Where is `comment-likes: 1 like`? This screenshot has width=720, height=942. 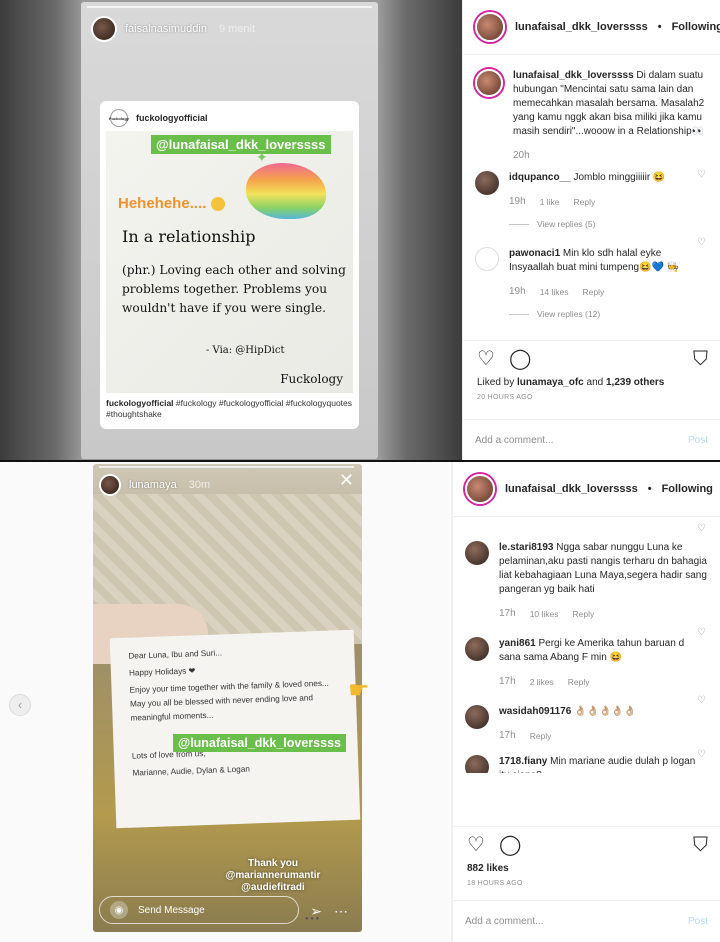
comment-likes: 1 like is located at coordinates (550, 202).